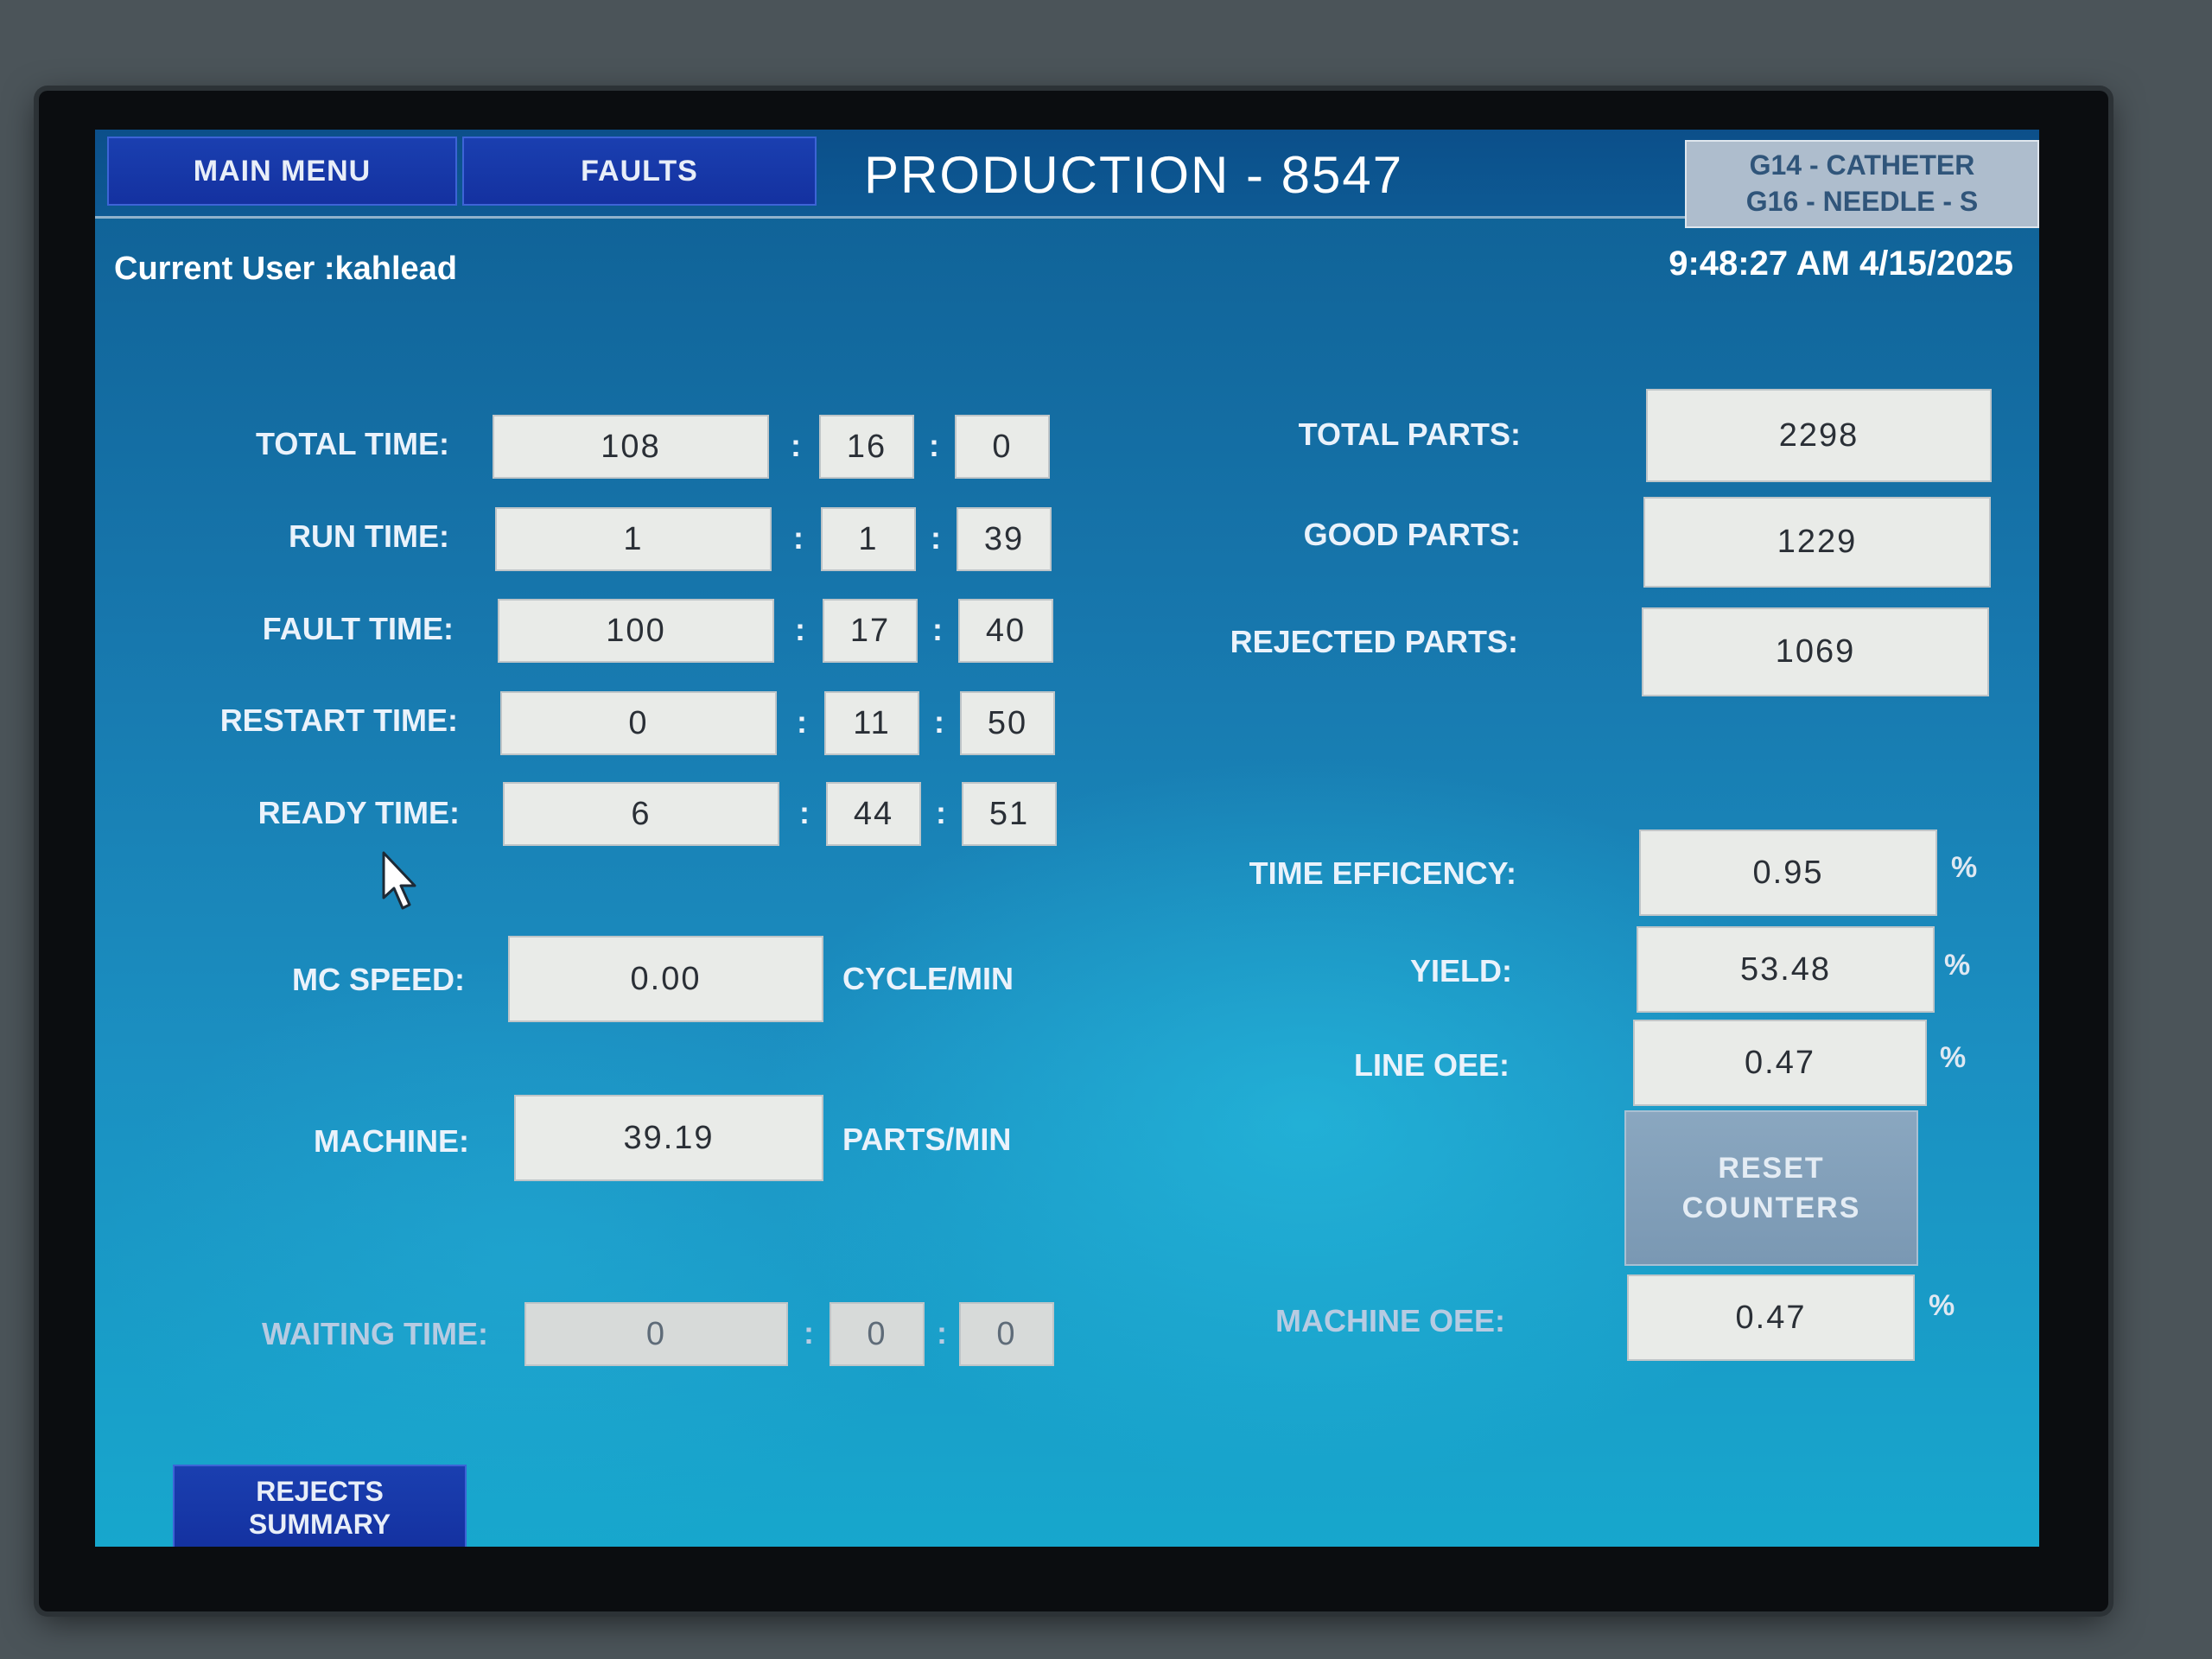  What do you see at coordinates (352, 444) in the screenshot?
I see `total-time-label: TOTAL TIME:` at bounding box center [352, 444].